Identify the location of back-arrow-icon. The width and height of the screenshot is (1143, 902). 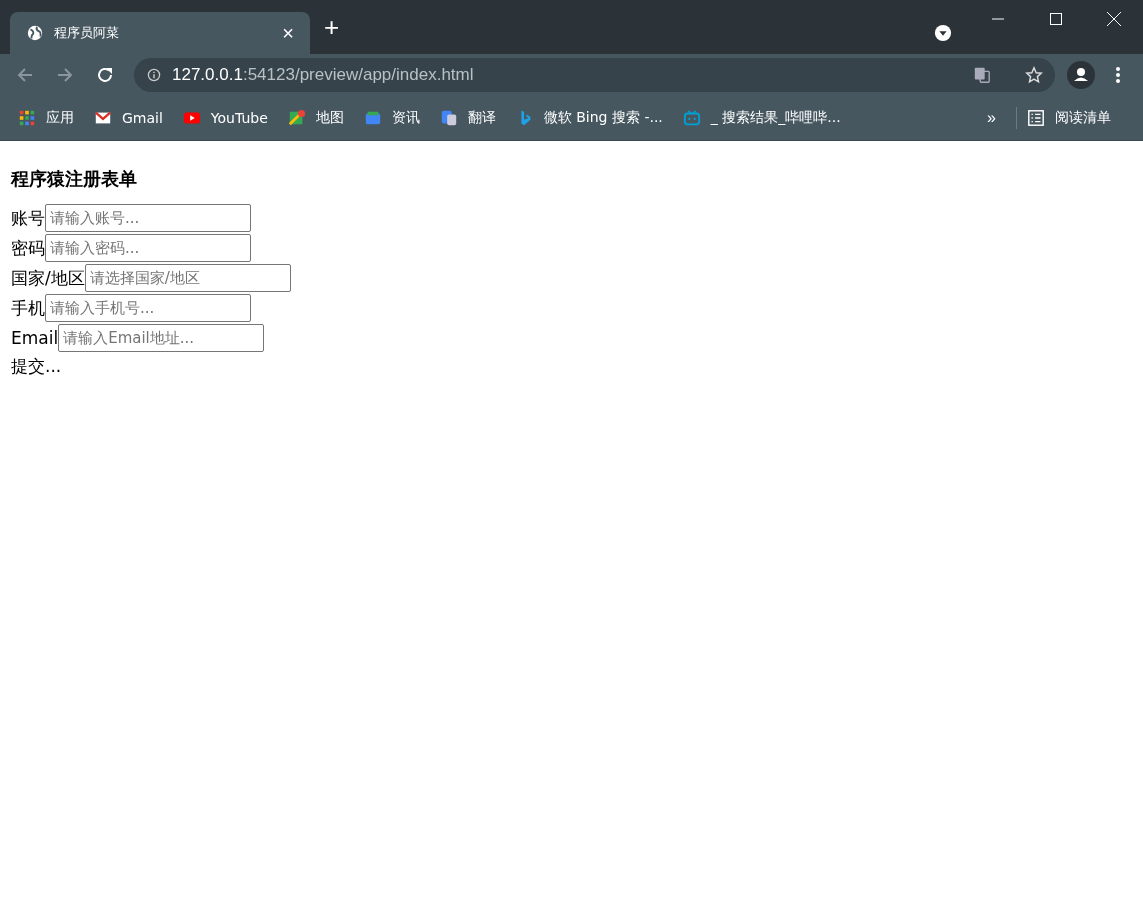
(25, 75).